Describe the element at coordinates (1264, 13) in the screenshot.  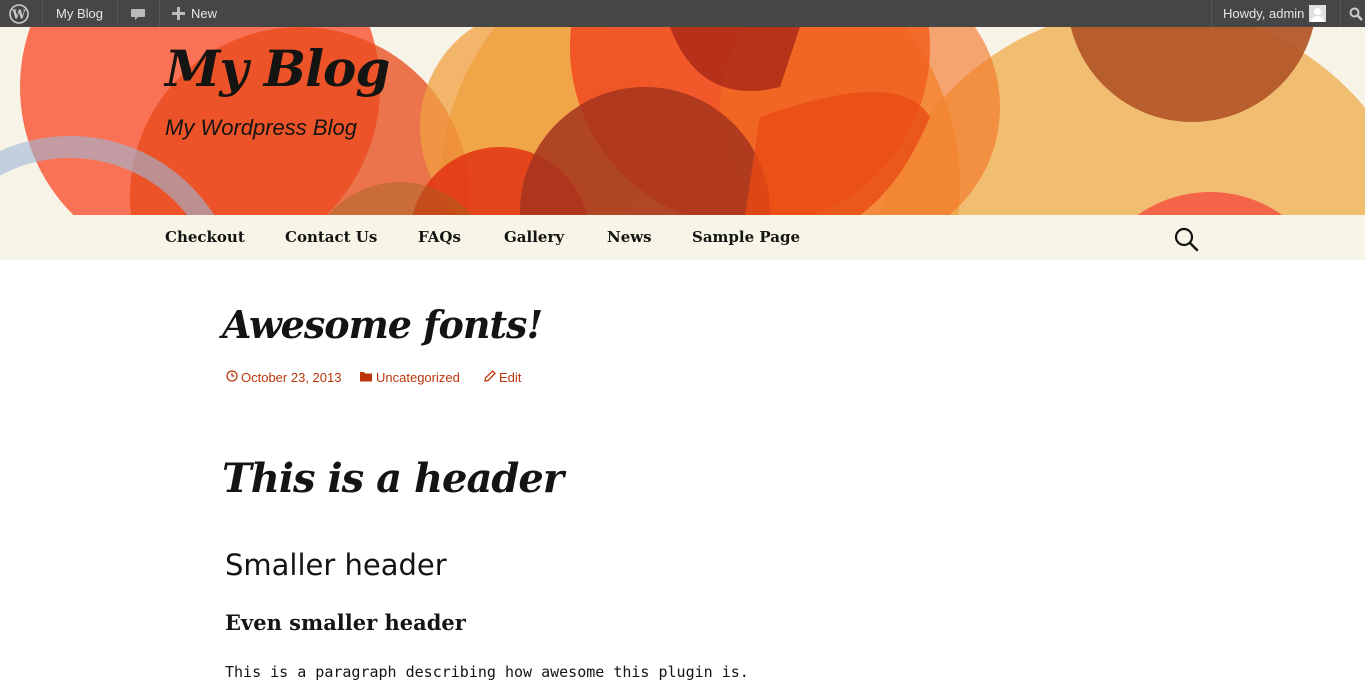
I see `greeting-text: Howdy, admin` at that location.